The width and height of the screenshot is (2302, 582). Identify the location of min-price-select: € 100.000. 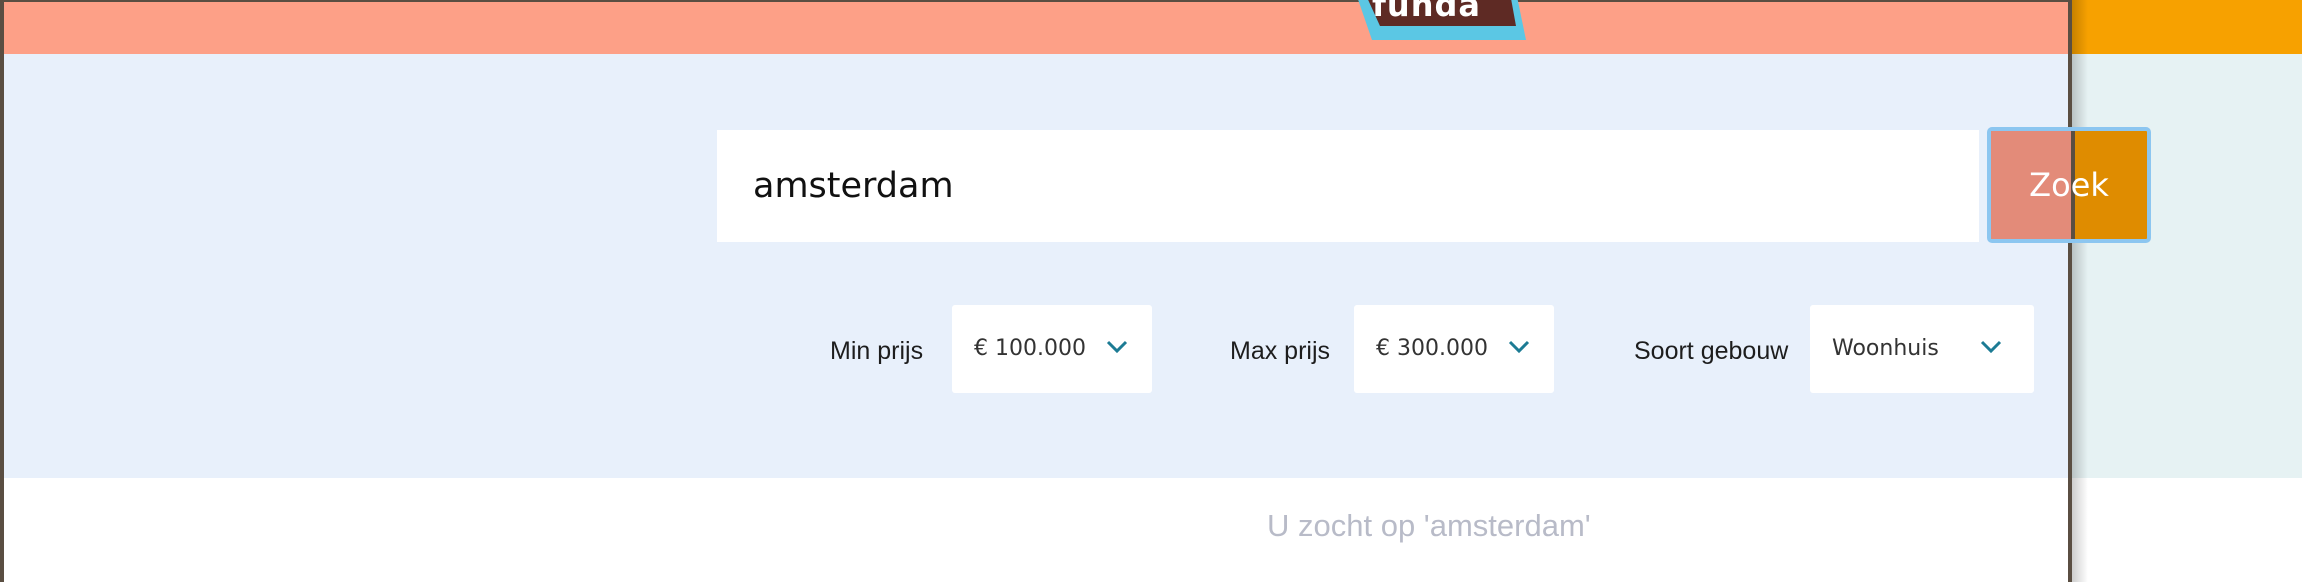
(1052, 349).